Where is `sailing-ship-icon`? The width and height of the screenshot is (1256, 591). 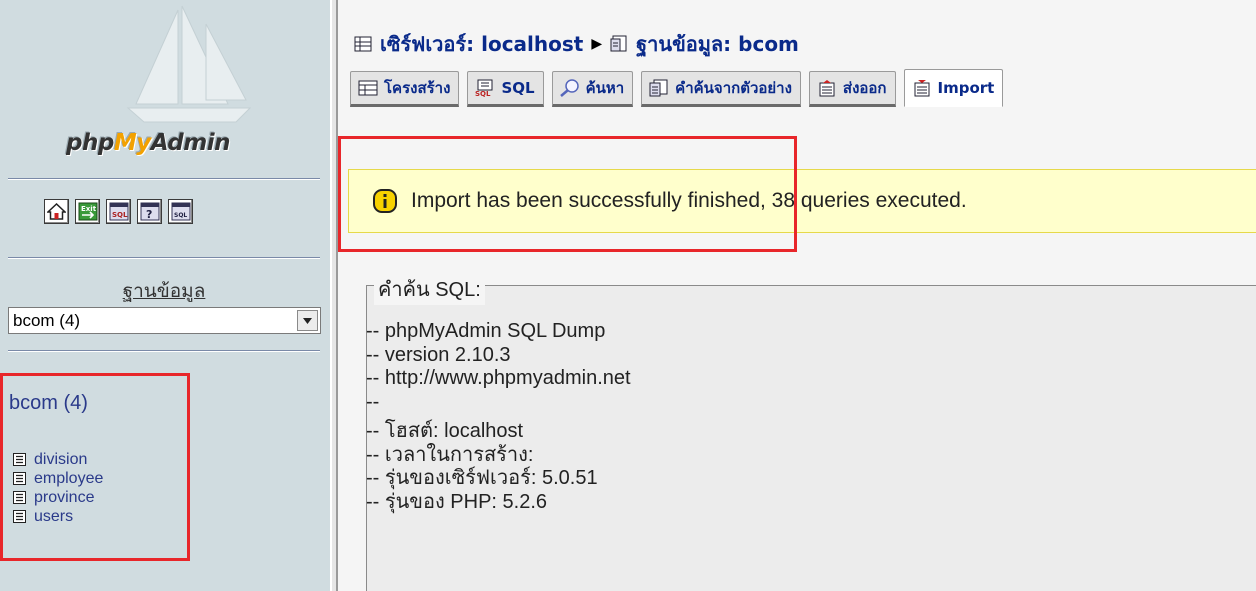 sailing-ship-icon is located at coordinates (189, 64).